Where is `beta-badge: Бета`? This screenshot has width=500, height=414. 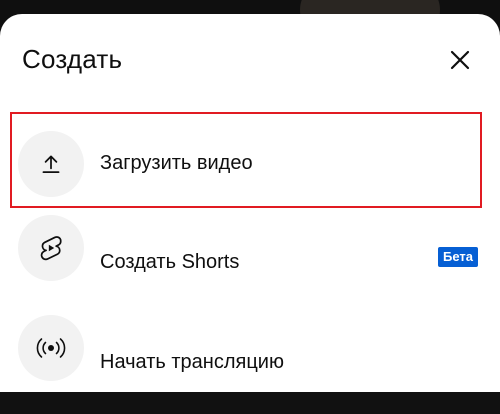
beta-badge: Бета is located at coordinates (458, 257).